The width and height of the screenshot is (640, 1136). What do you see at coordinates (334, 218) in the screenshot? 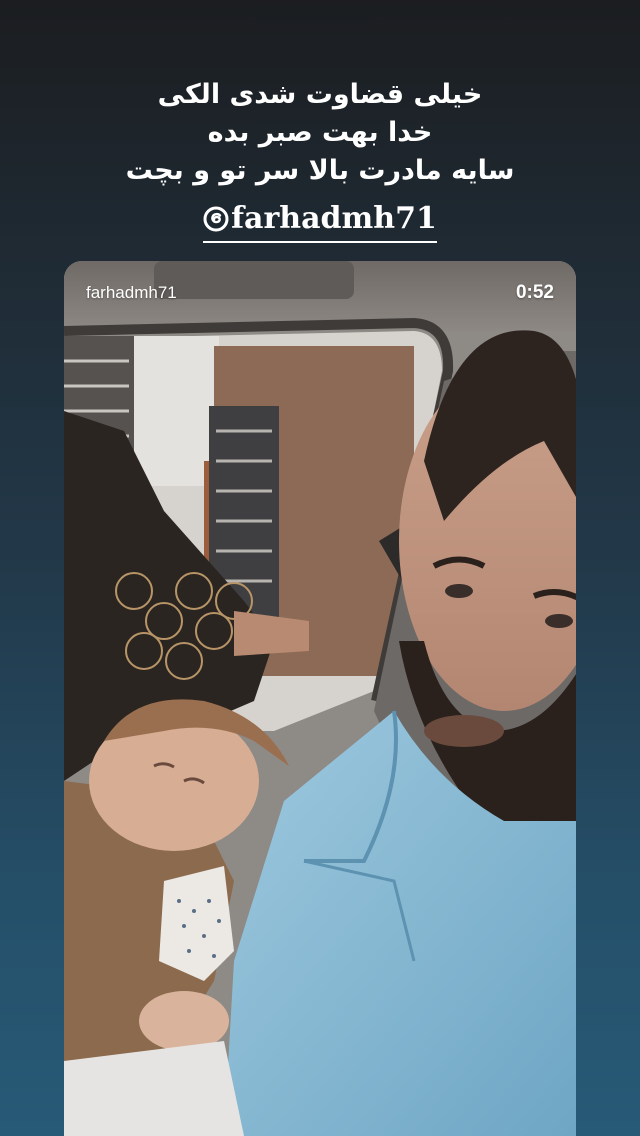
I see `mention-handle: farhadmh71` at bounding box center [334, 218].